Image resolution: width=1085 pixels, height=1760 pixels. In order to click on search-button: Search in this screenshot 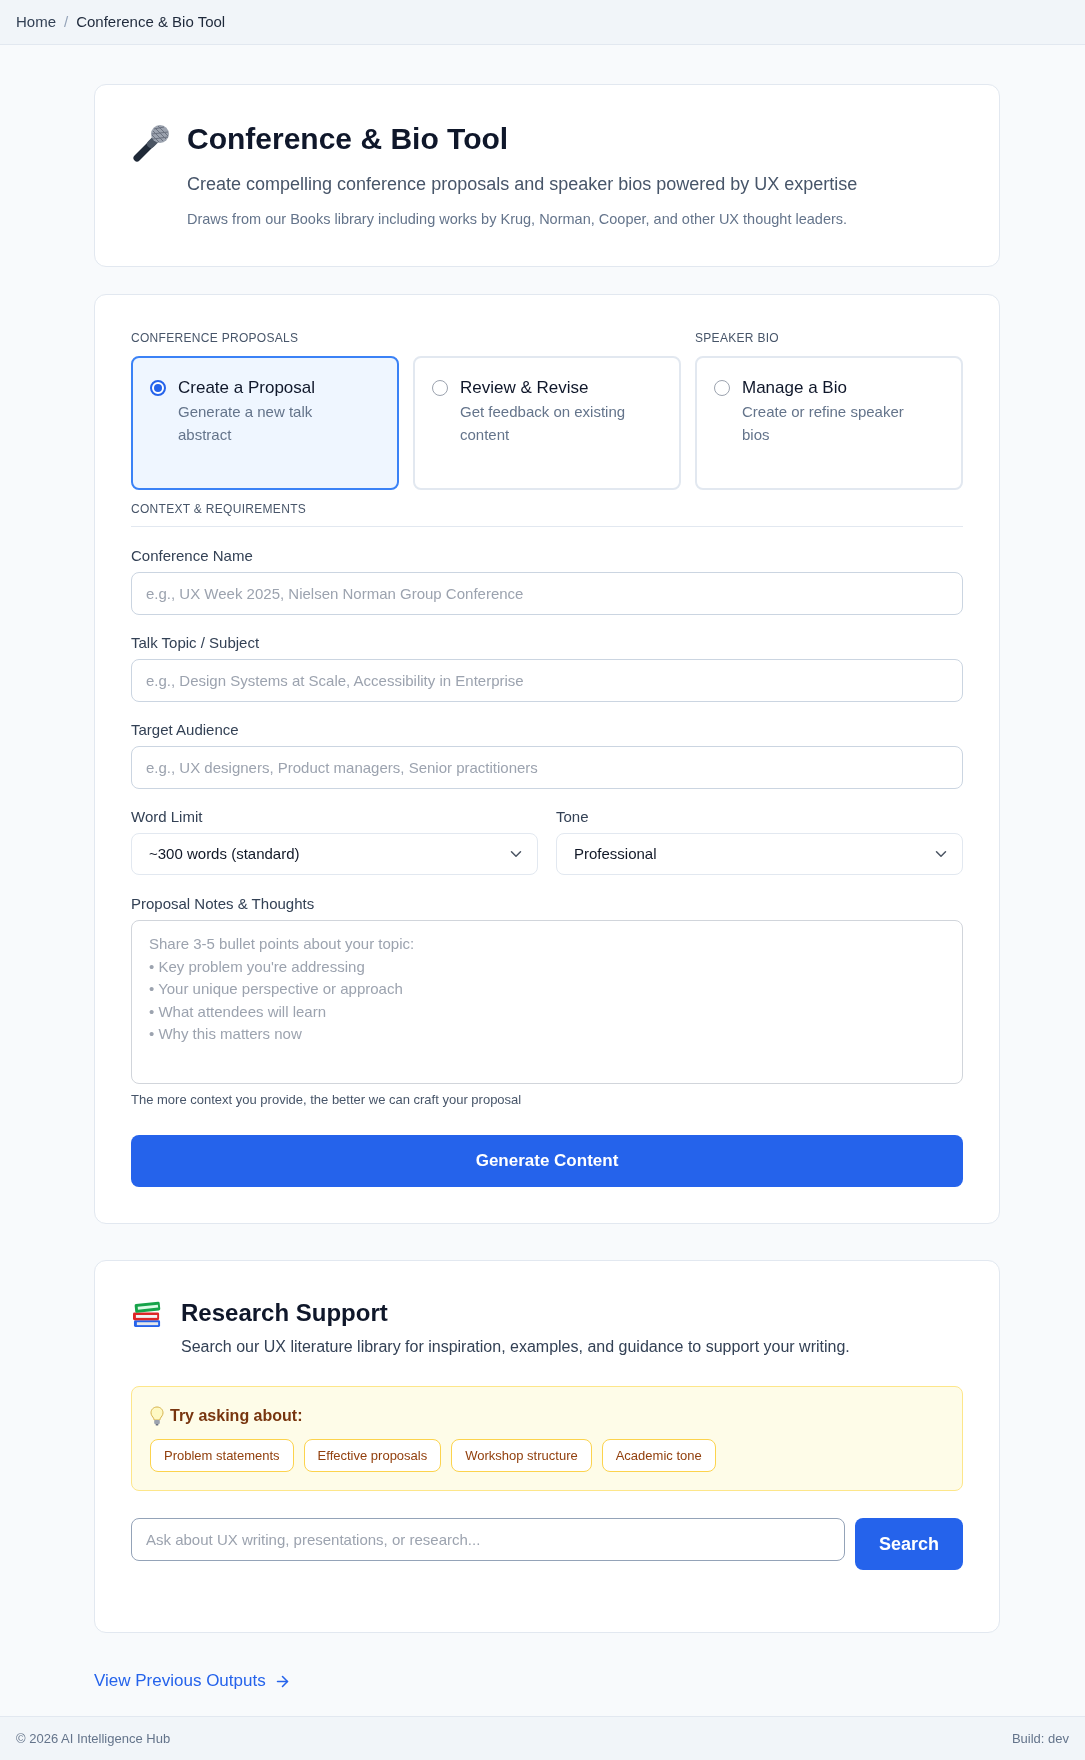, I will do `click(909, 1544)`.